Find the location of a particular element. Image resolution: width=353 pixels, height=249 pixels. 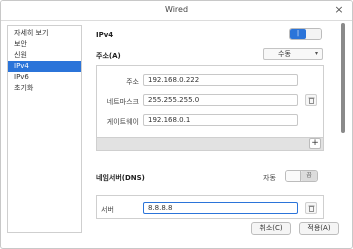

dns-server-label: 서버 is located at coordinates (107, 210).